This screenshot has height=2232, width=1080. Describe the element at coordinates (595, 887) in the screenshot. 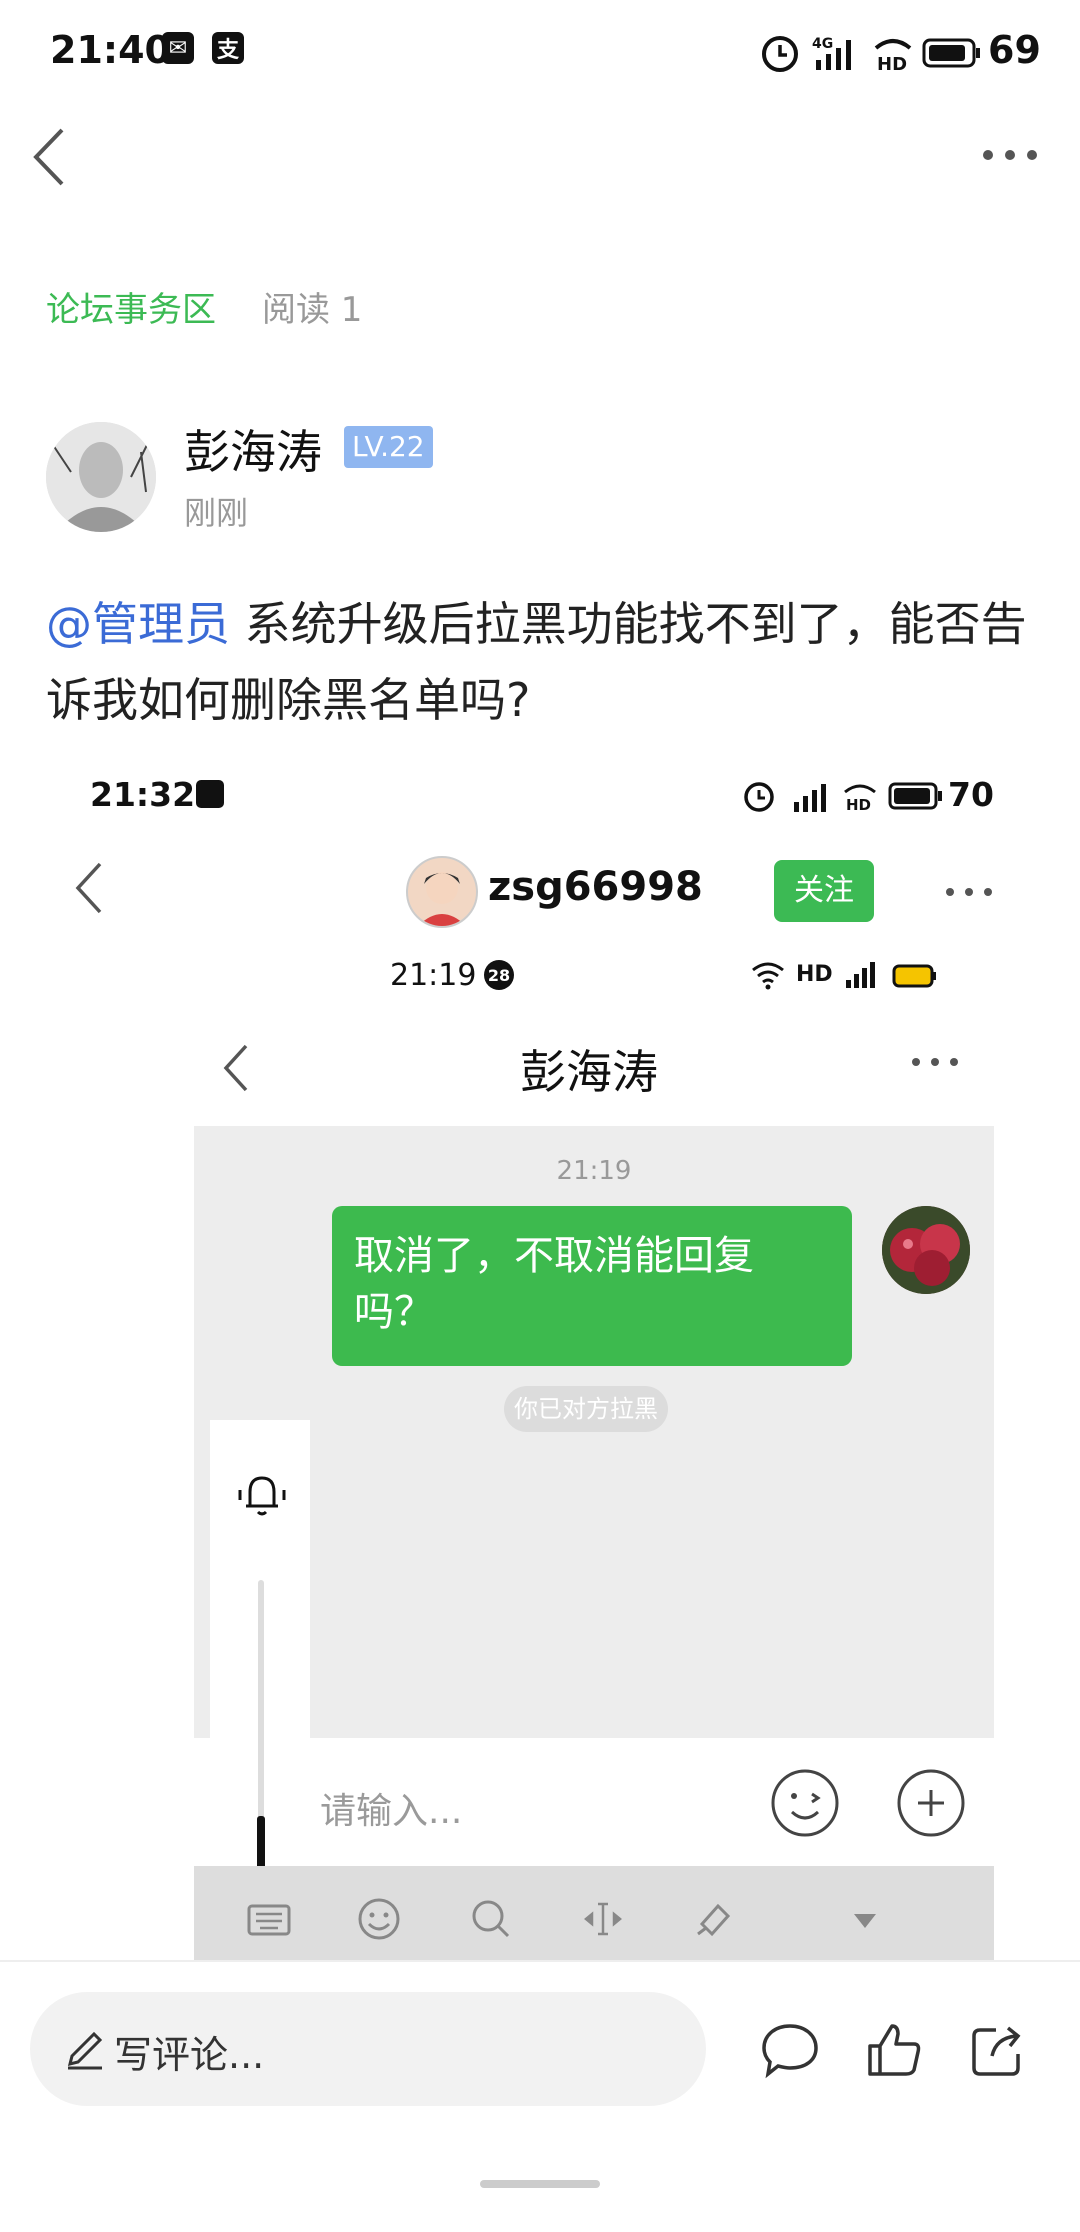

I see `shot-username: zsg66998` at that location.